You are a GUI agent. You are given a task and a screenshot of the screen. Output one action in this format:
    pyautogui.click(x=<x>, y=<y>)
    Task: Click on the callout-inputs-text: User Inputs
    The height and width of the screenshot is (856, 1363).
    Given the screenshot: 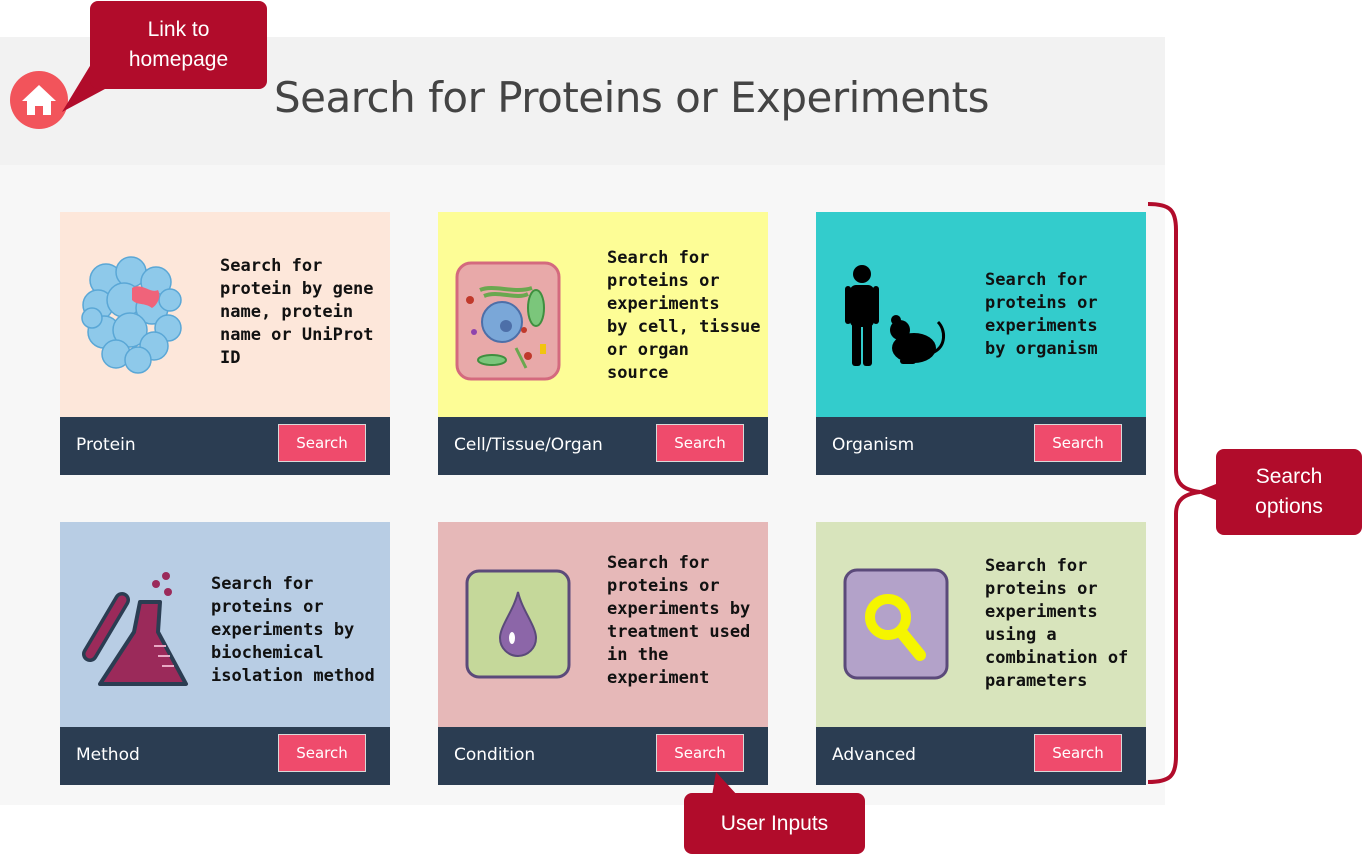 What is the action you would take?
    pyautogui.click(x=774, y=823)
    